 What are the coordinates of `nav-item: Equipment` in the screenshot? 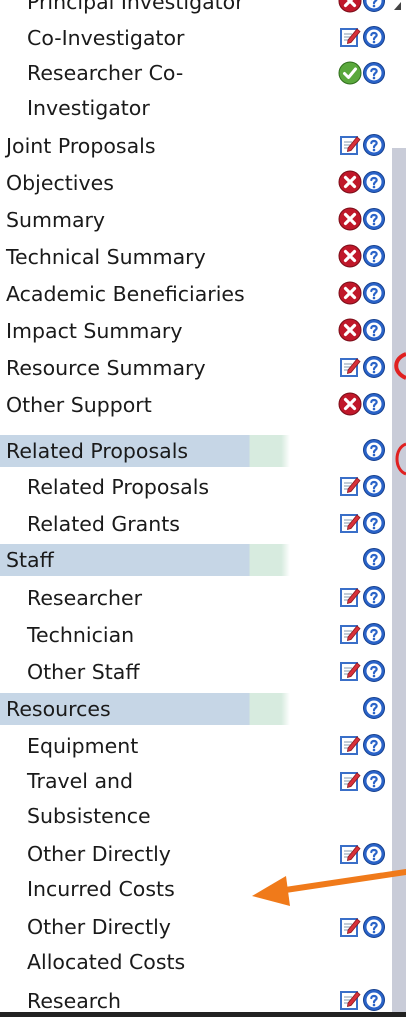 It's located at (196, 746).